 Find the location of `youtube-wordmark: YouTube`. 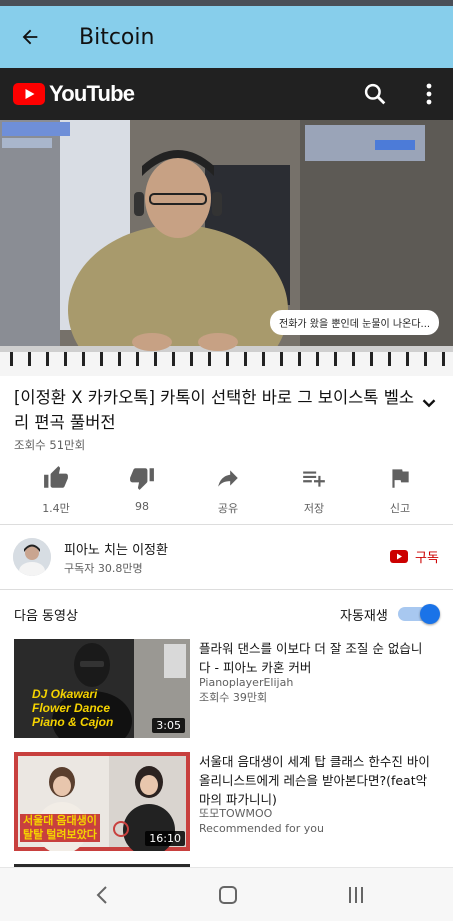

youtube-wordmark: YouTube is located at coordinates (92, 93).